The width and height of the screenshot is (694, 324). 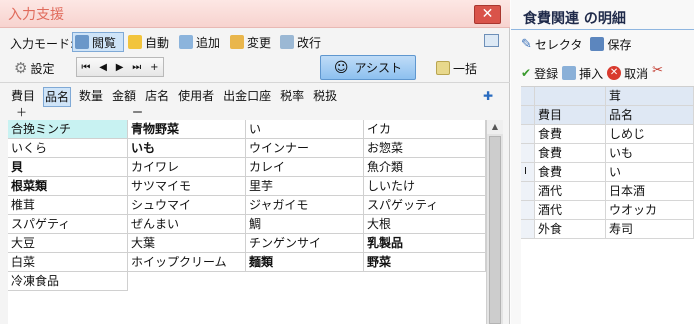 What do you see at coordinates (456, 68) in the screenshot?
I see `bulk-button: 一括` at bounding box center [456, 68].